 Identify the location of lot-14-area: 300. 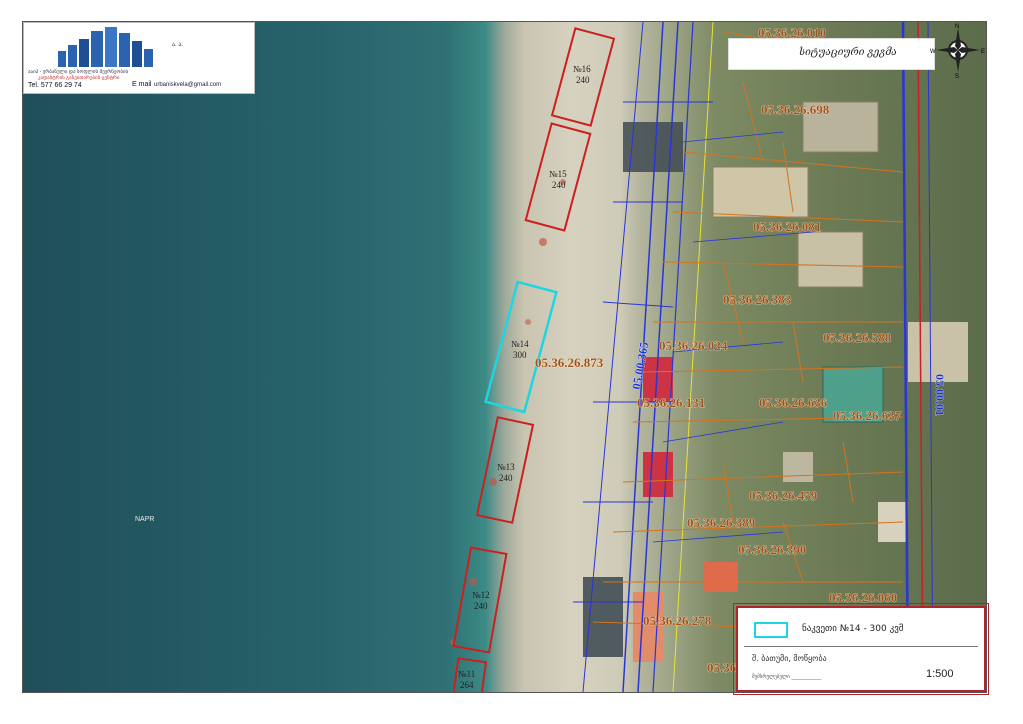
(520, 355).